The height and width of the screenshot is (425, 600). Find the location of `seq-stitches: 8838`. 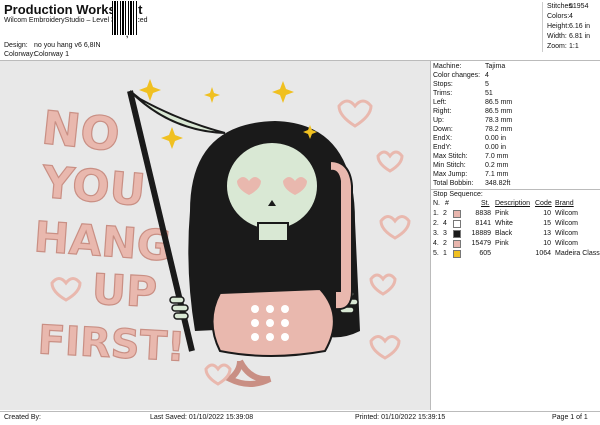

seq-stitches: 8838 is located at coordinates (483, 213).